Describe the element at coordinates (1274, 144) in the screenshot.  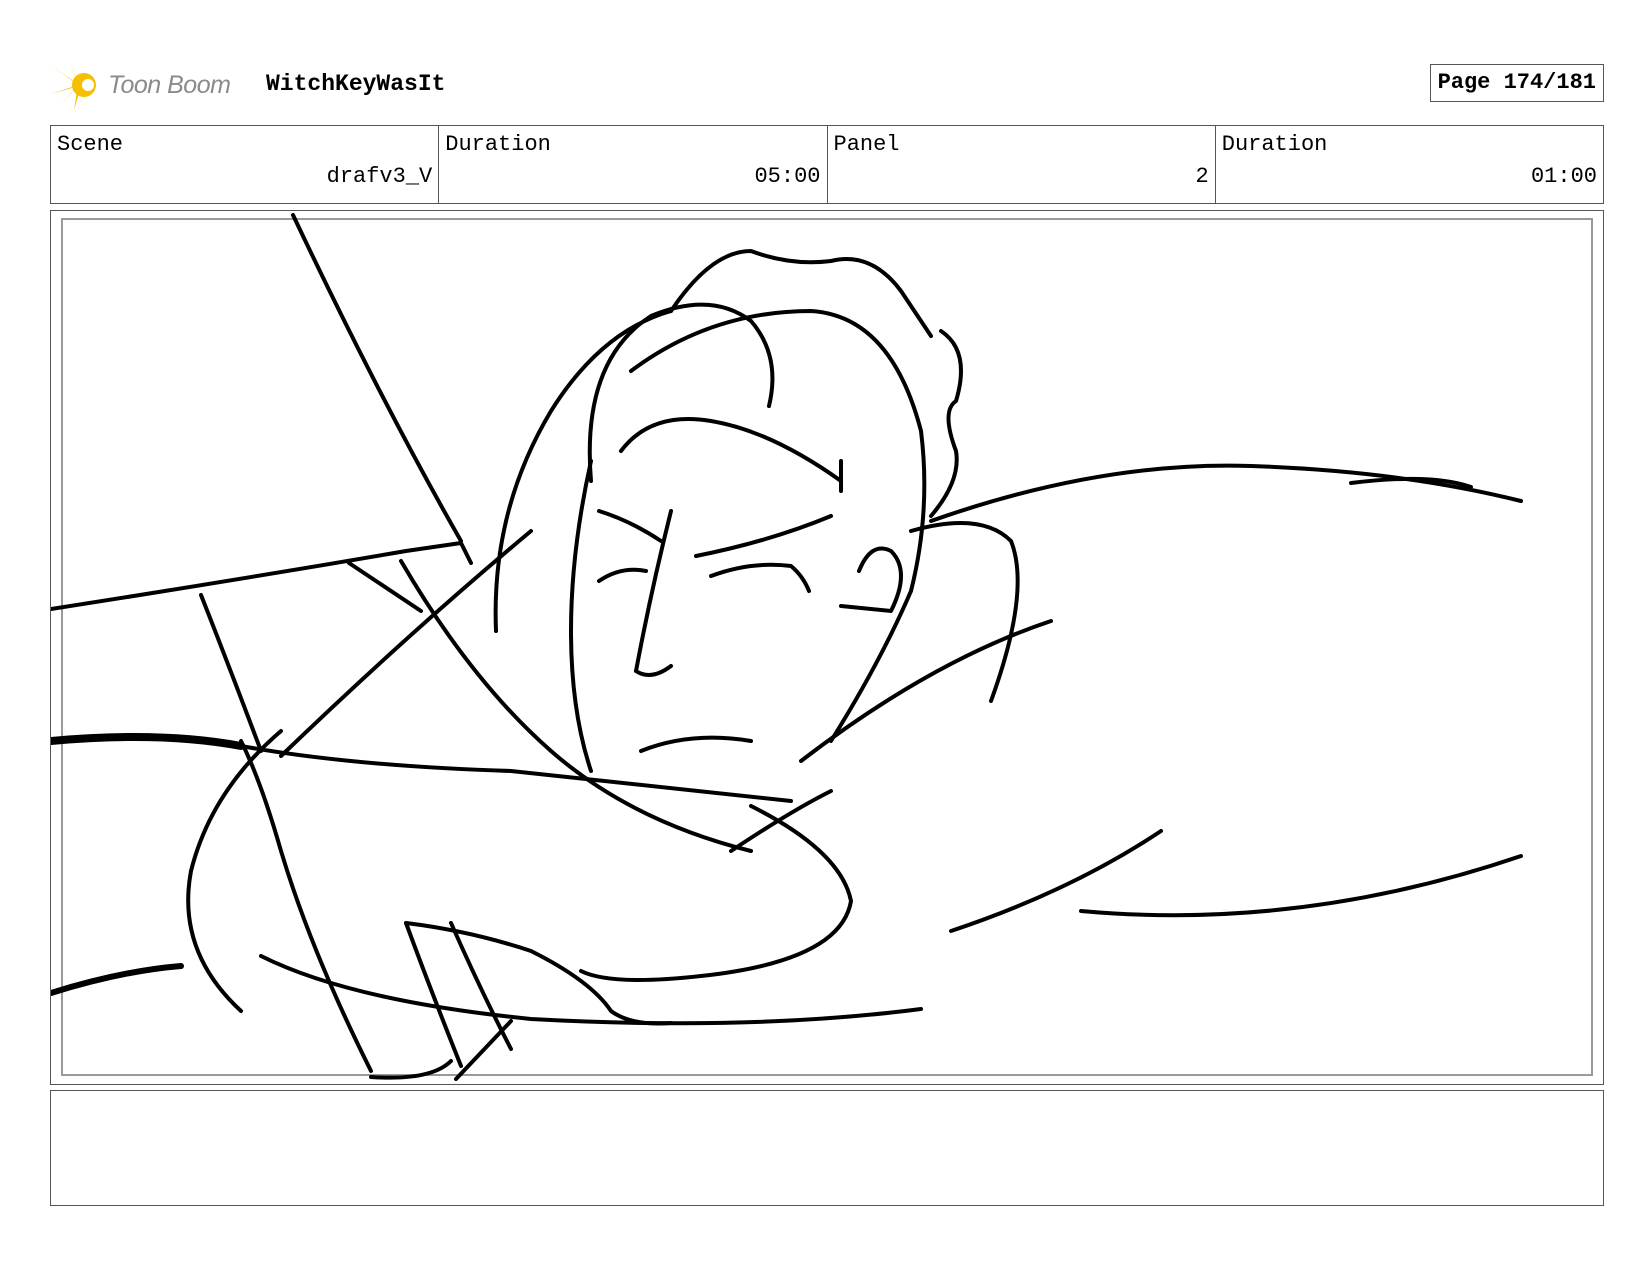
I see `panel-duration-label: Duration` at that location.